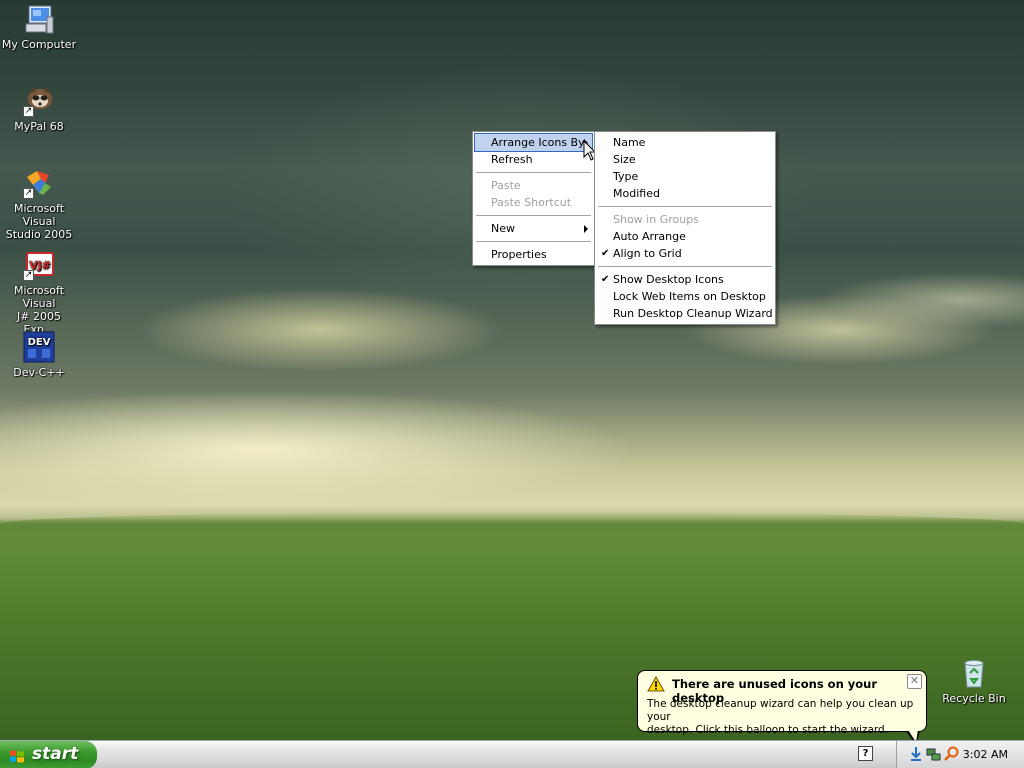  I want to click on menu-item-label: Show Desktop Icons, so click(668, 279).